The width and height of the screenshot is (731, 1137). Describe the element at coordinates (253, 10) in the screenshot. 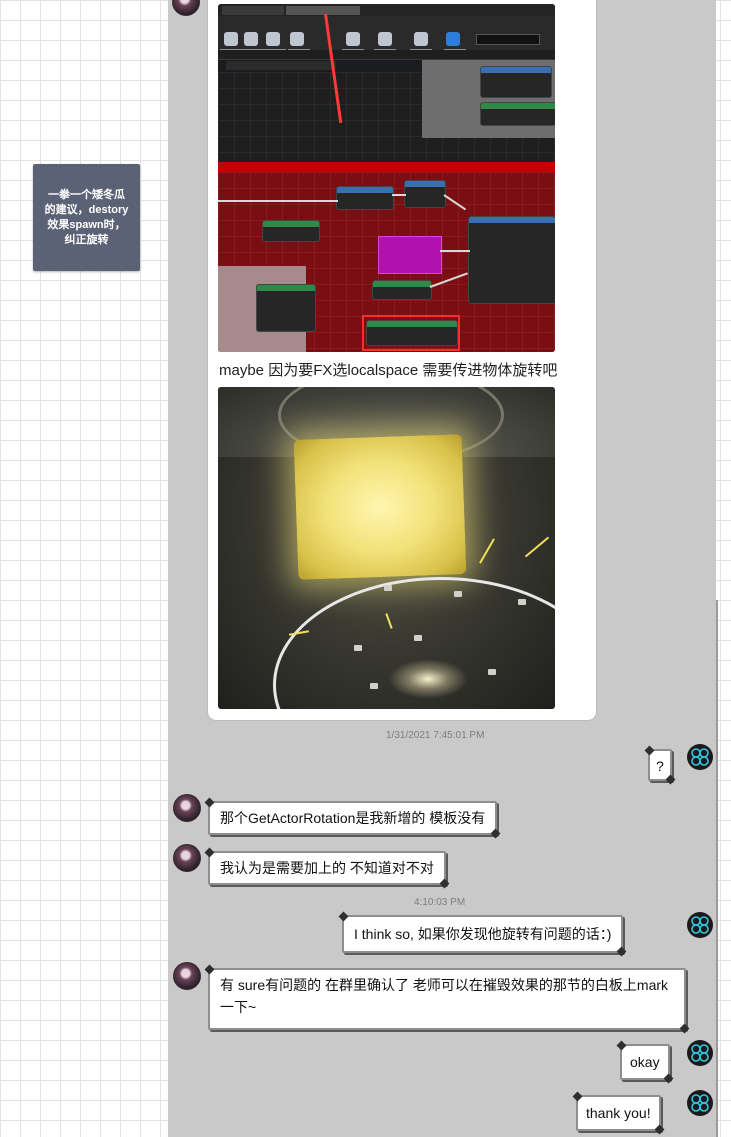

I see `editor-tab` at that location.